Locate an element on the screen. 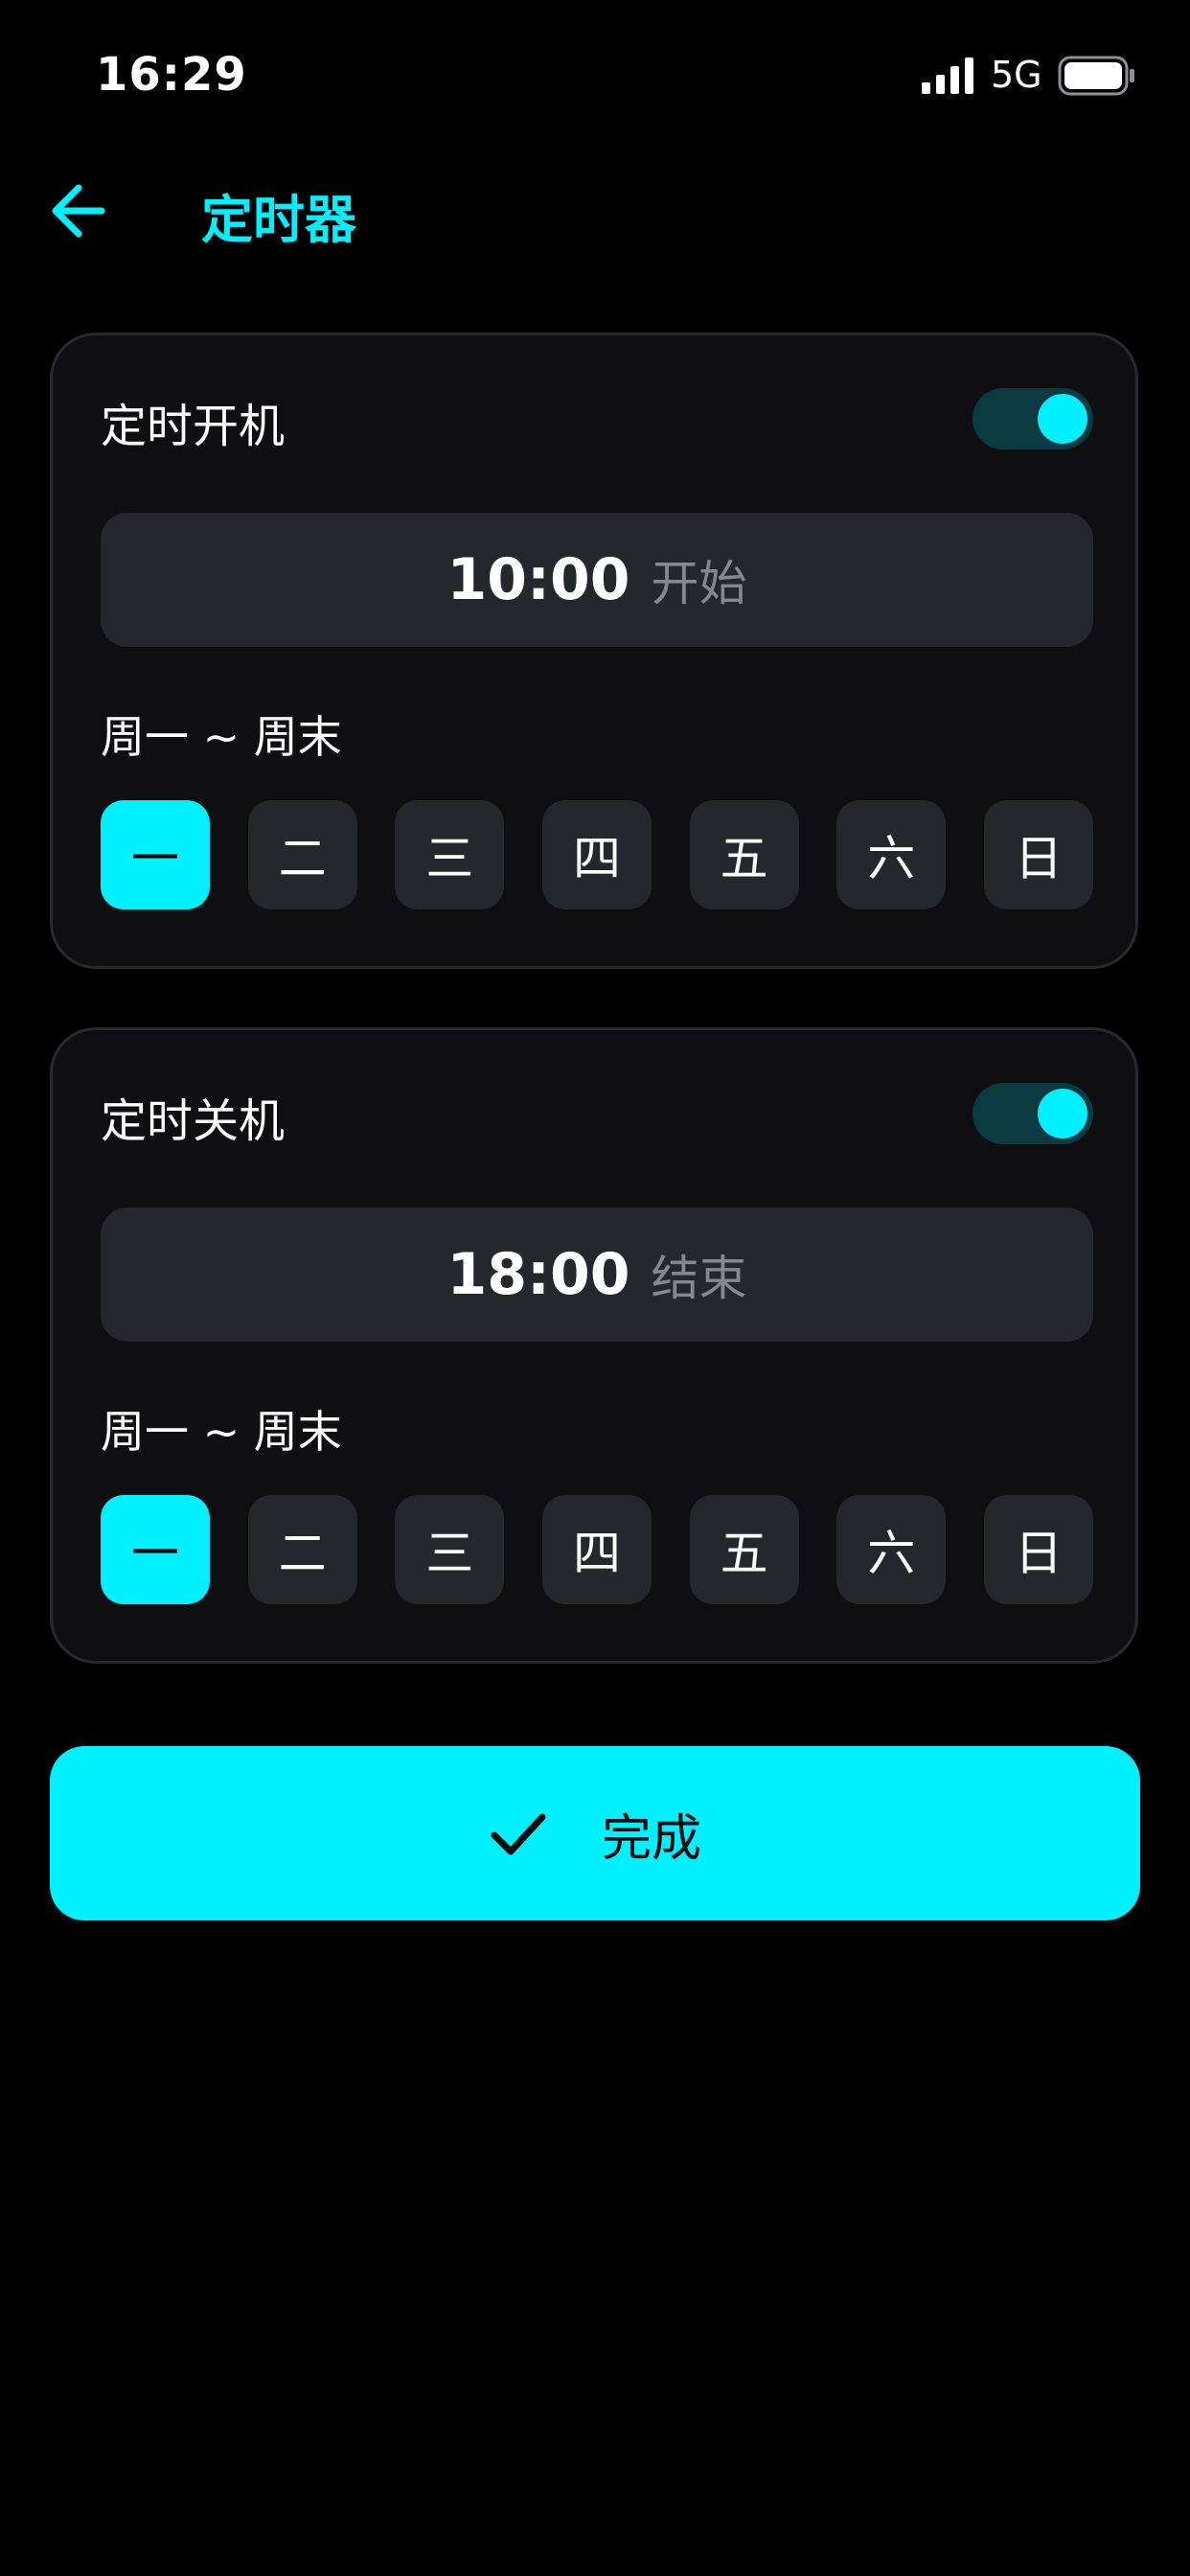 The image size is (1190, 2576). power-off-time-suffix: 结束 is located at coordinates (699, 1278).